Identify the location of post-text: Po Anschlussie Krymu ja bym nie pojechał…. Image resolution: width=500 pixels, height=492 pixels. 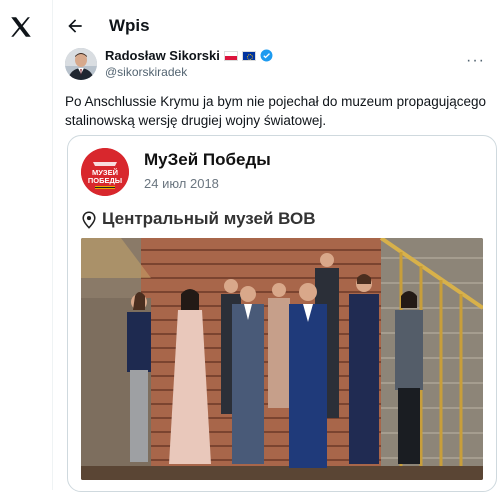
(275, 111).